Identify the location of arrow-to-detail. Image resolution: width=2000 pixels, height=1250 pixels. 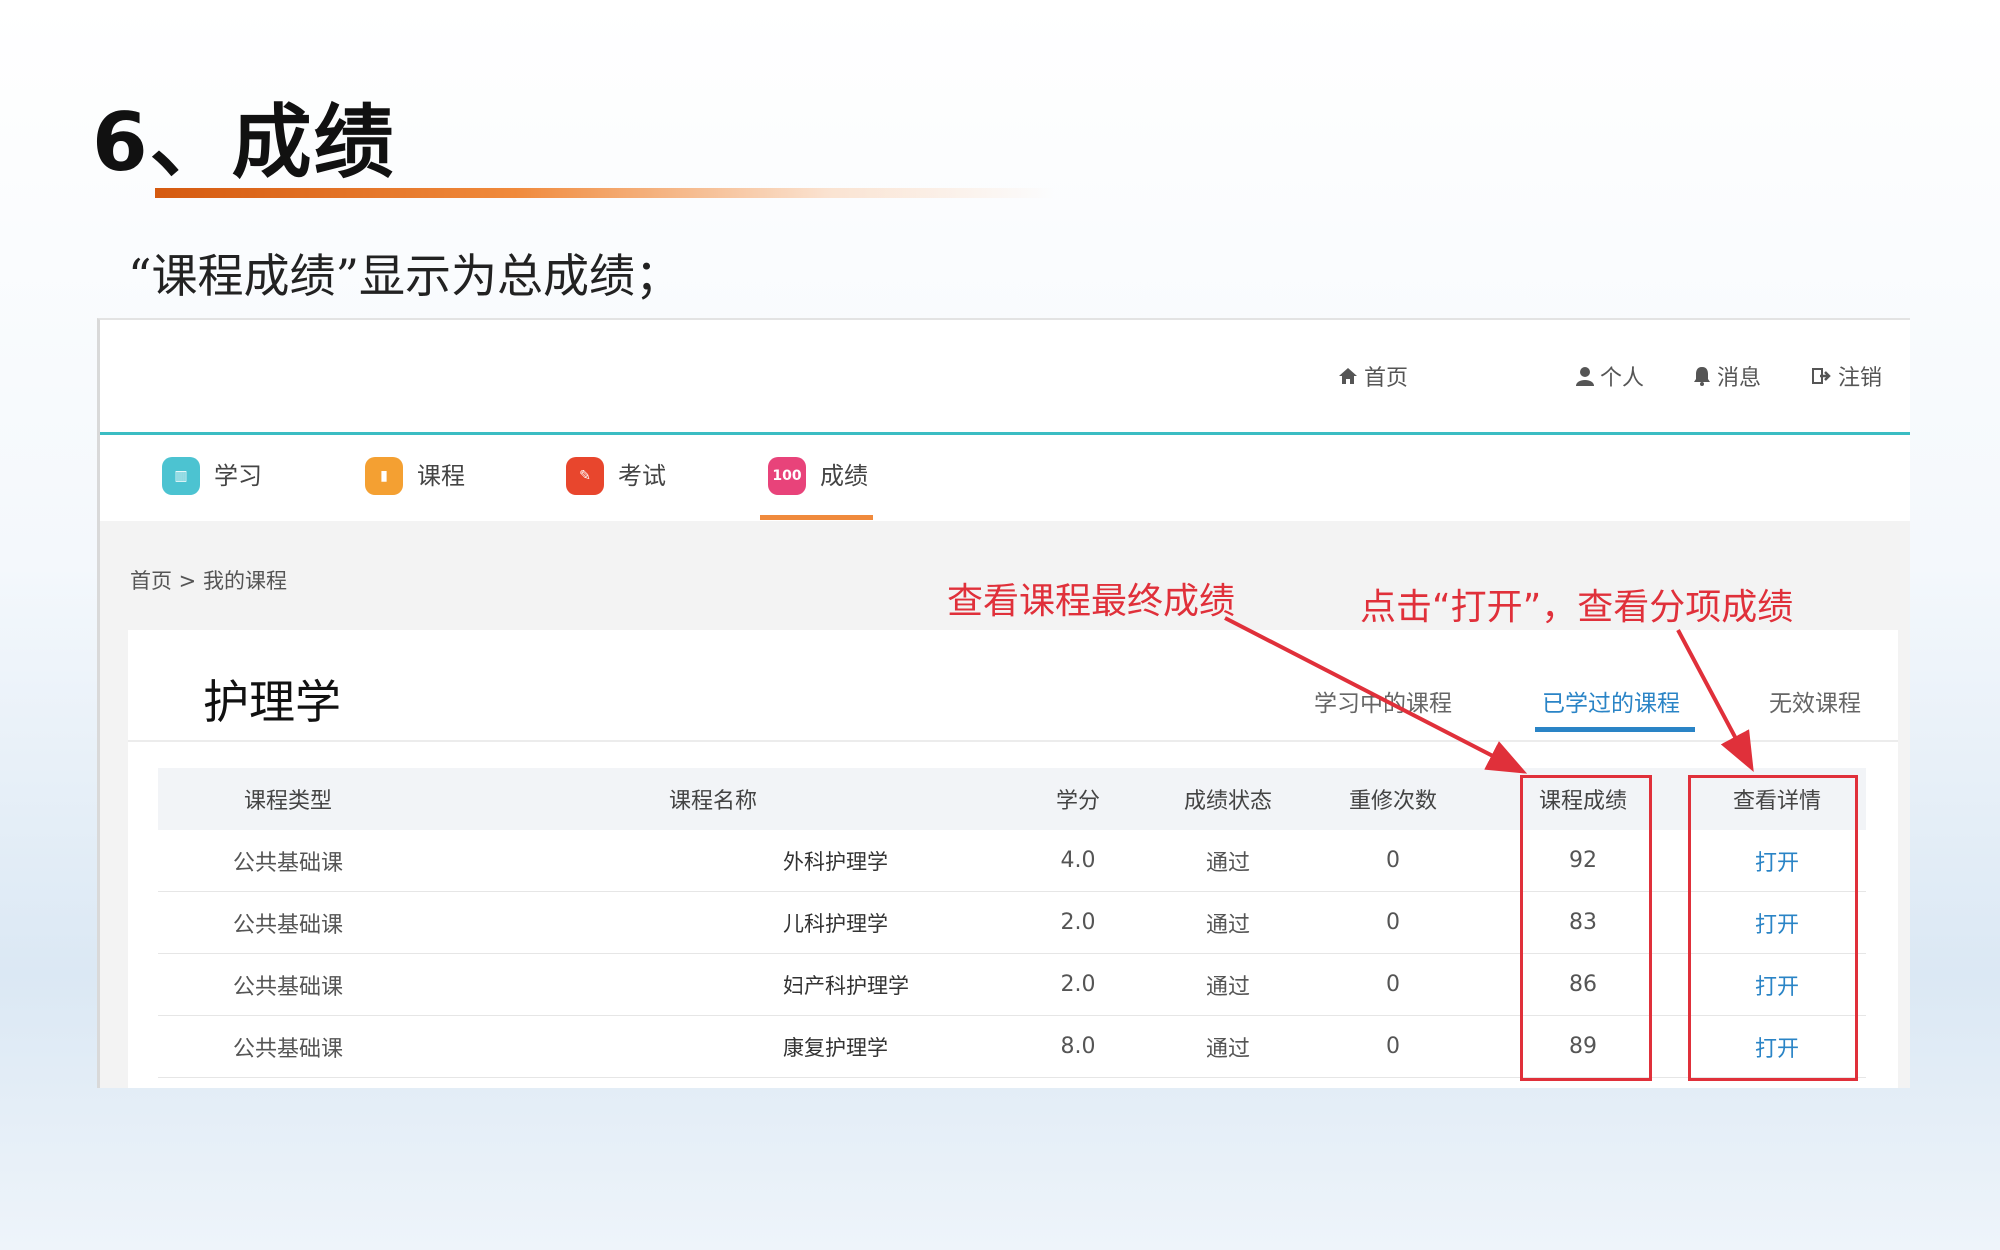
(1715, 701).